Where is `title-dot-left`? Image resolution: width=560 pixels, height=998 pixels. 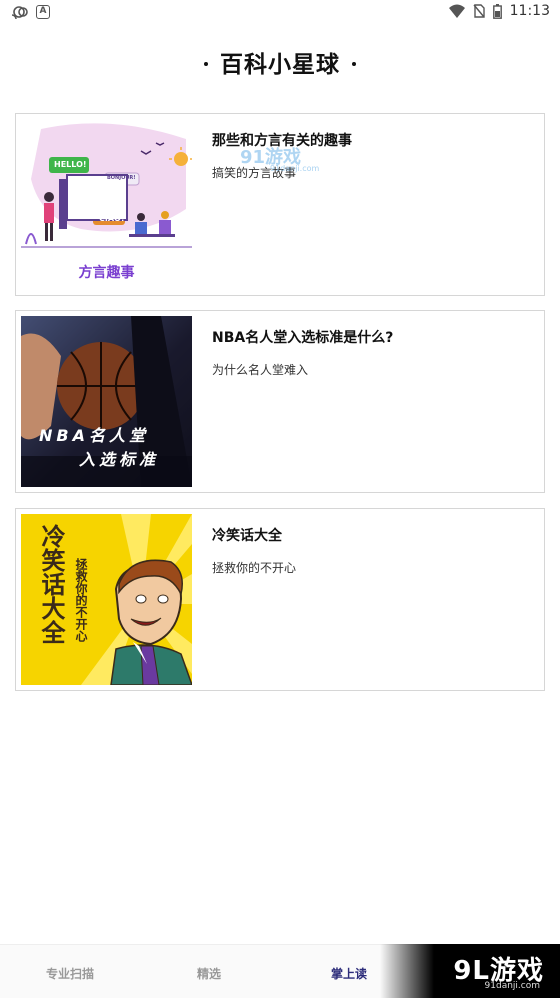 title-dot-left is located at coordinates (206, 63).